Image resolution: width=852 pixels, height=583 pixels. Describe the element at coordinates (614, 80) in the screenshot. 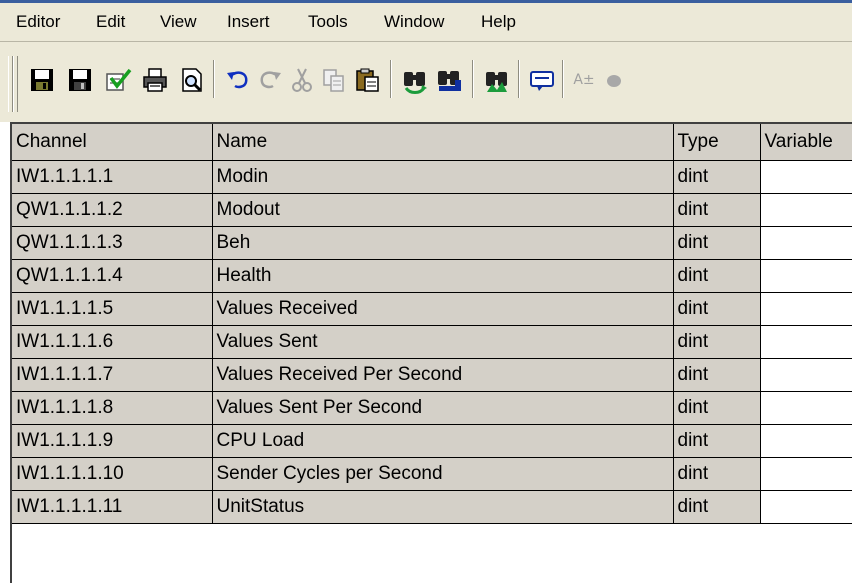

I see `bullet-icon` at that location.